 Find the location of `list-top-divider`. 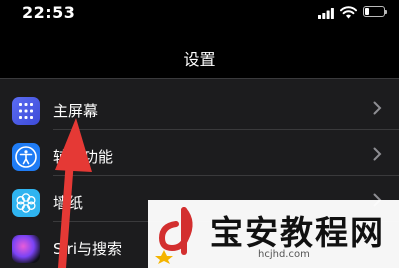

list-top-divider is located at coordinates (199, 78).